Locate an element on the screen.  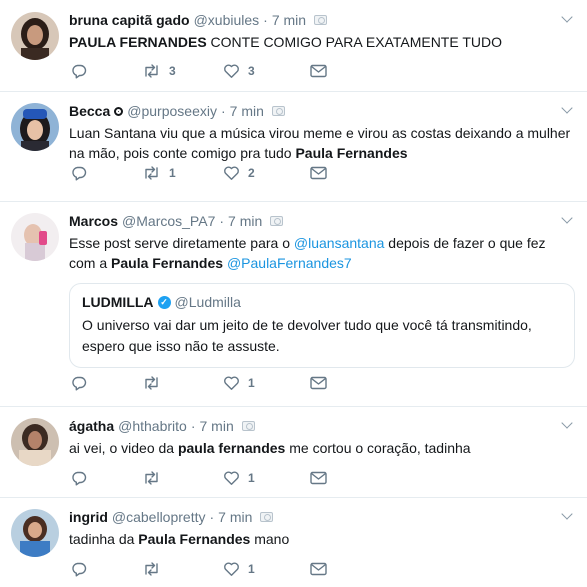
author-handle: @xubiules is located at coordinates (227, 20).